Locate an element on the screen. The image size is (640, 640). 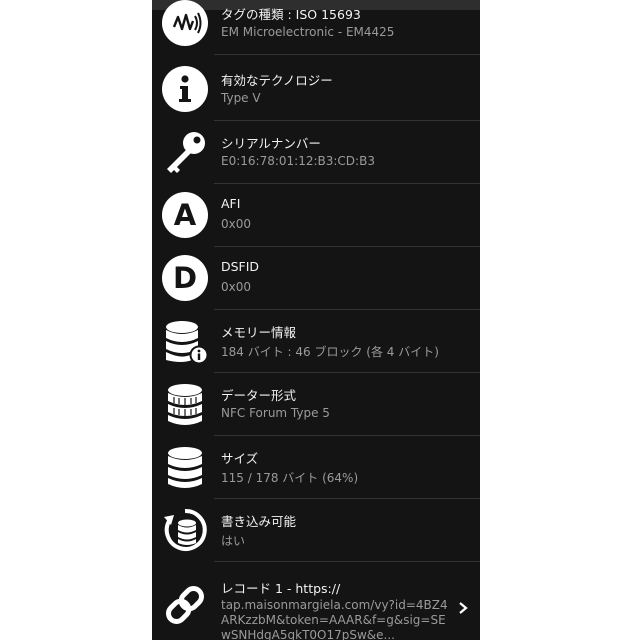
letter-a-glyph: A is located at coordinates (185, 215).